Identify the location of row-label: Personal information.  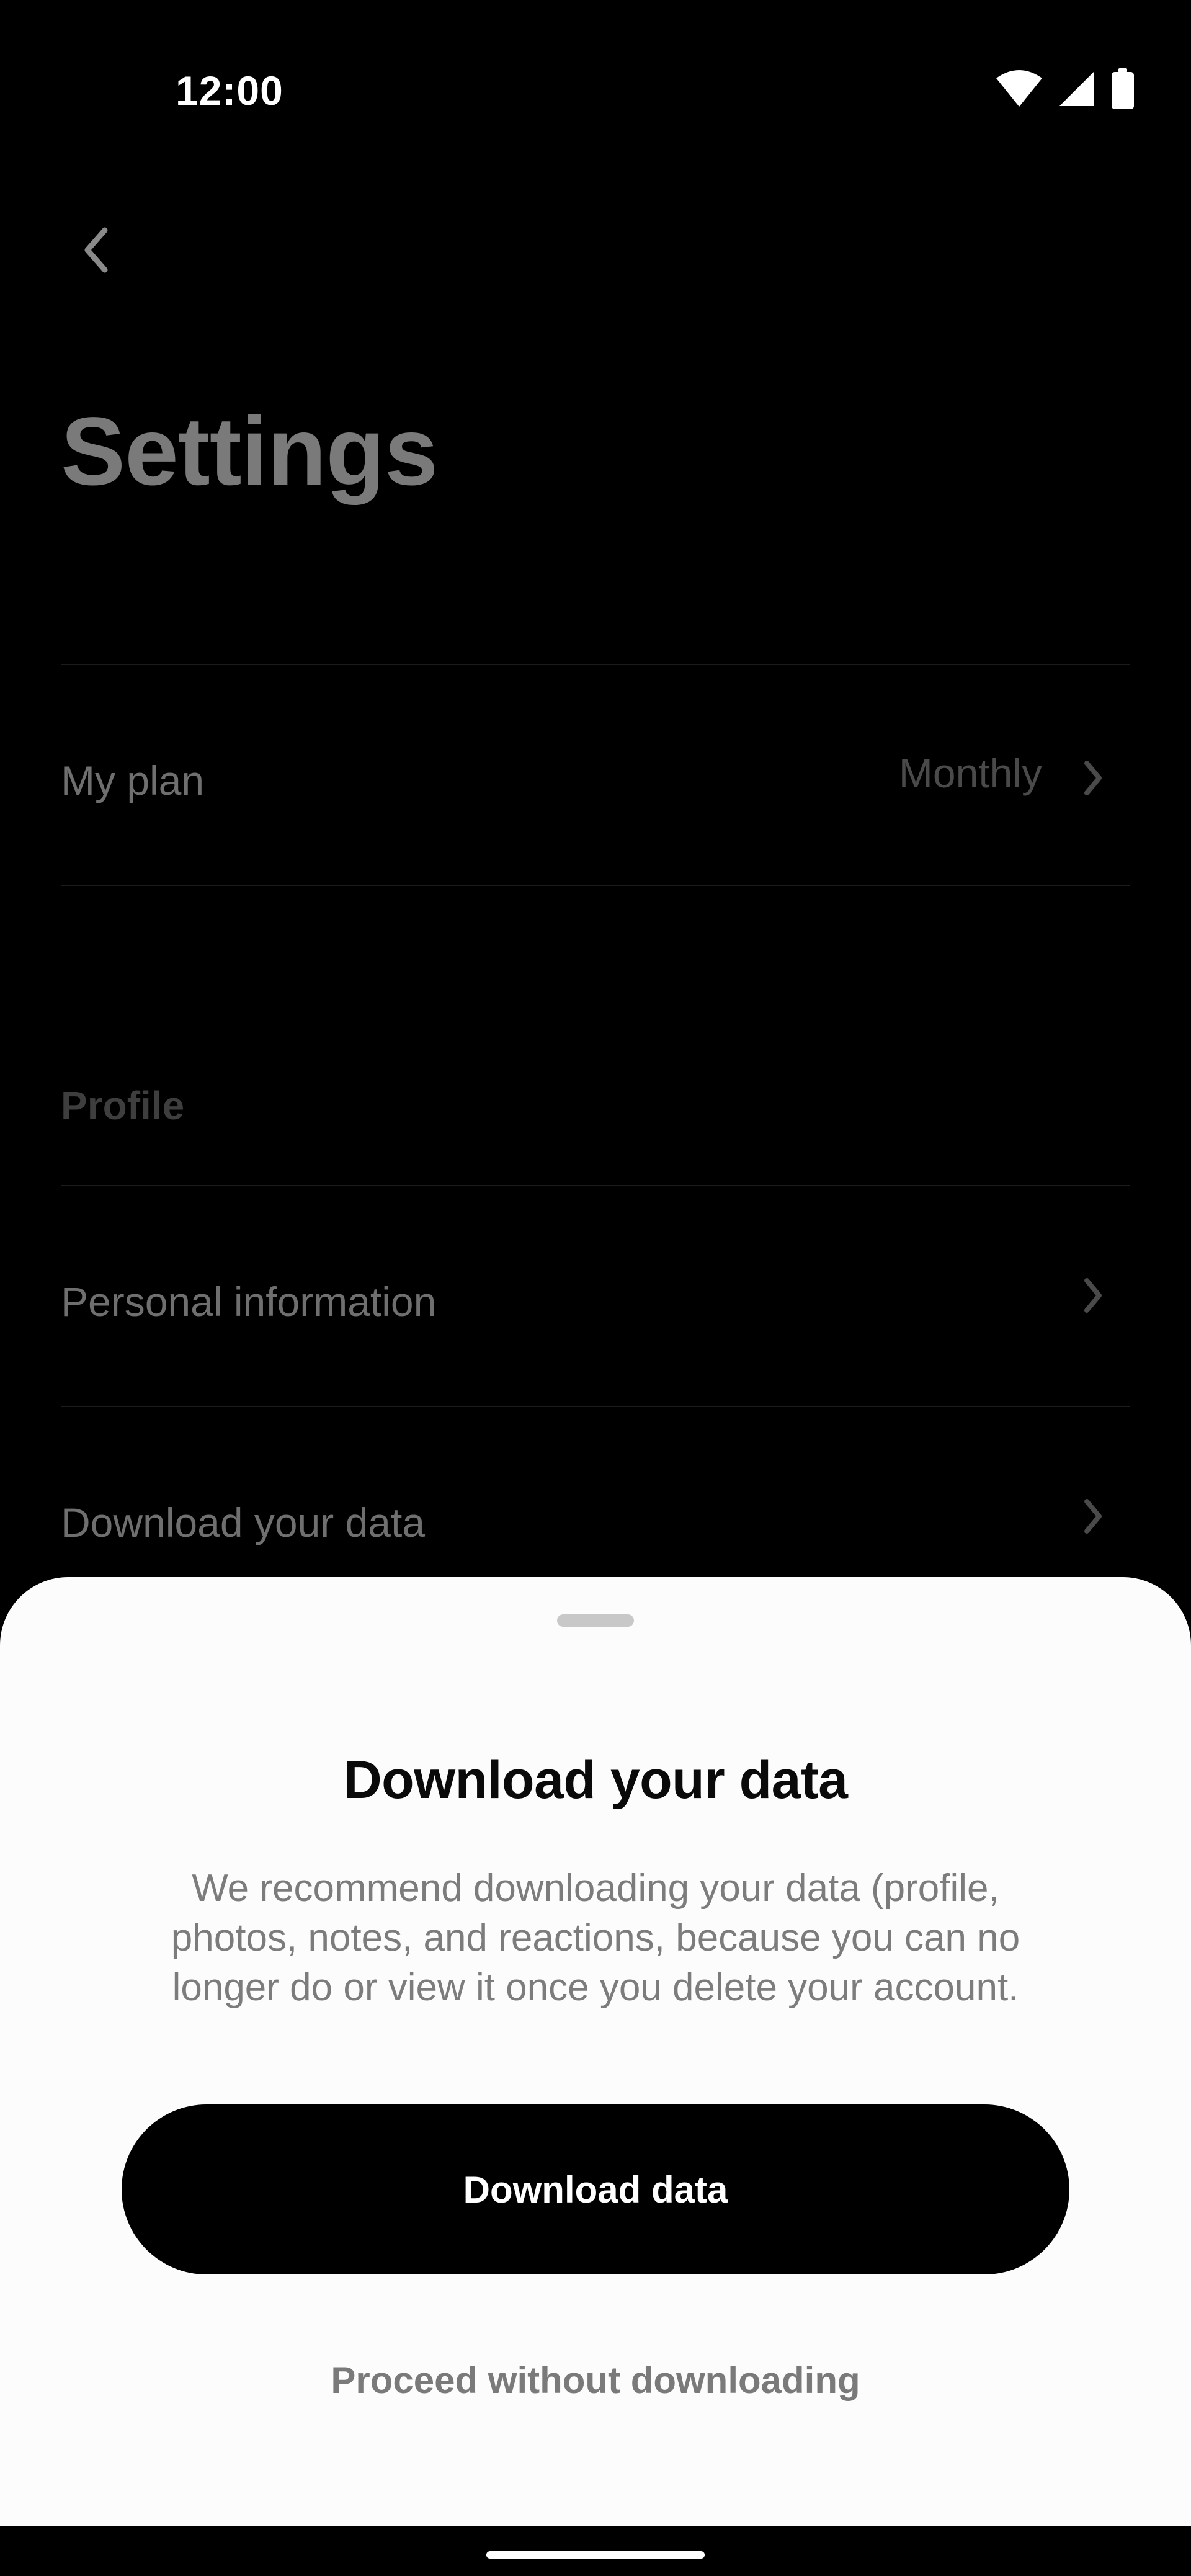
(249, 1302).